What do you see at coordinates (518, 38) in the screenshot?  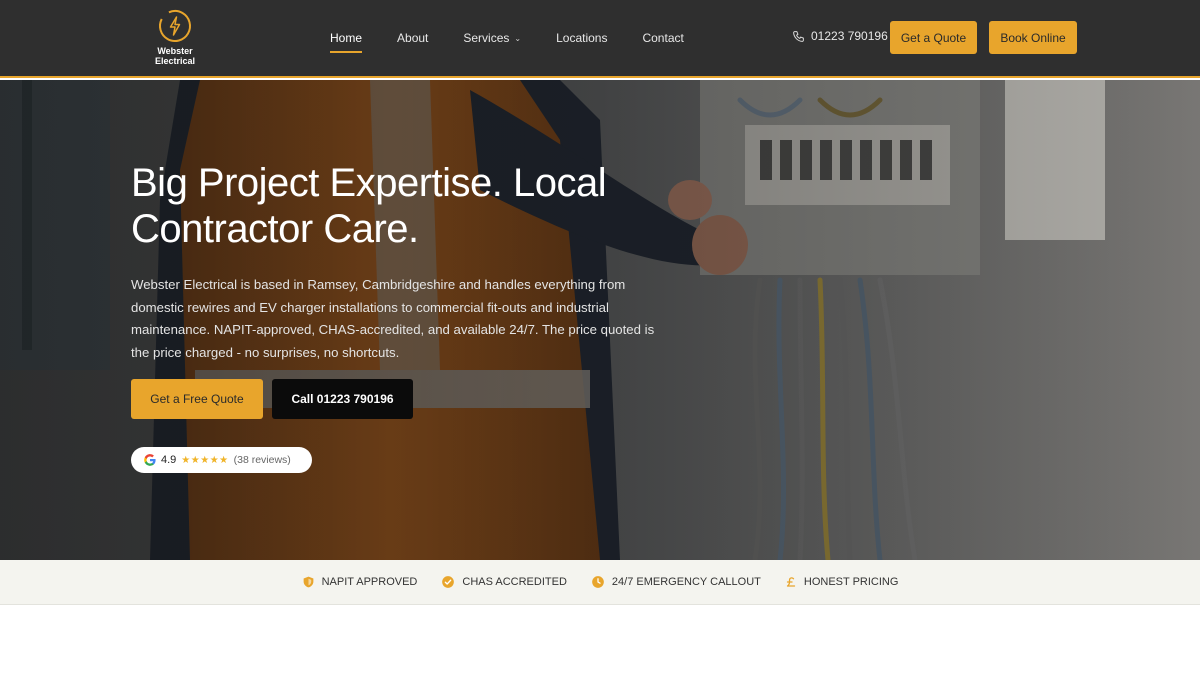 I see `chevron-down-icon: ⌄` at bounding box center [518, 38].